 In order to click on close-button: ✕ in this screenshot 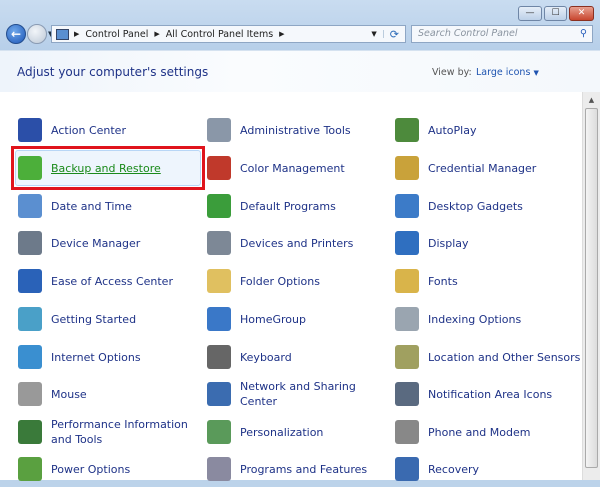, I will do `click(581, 13)`.